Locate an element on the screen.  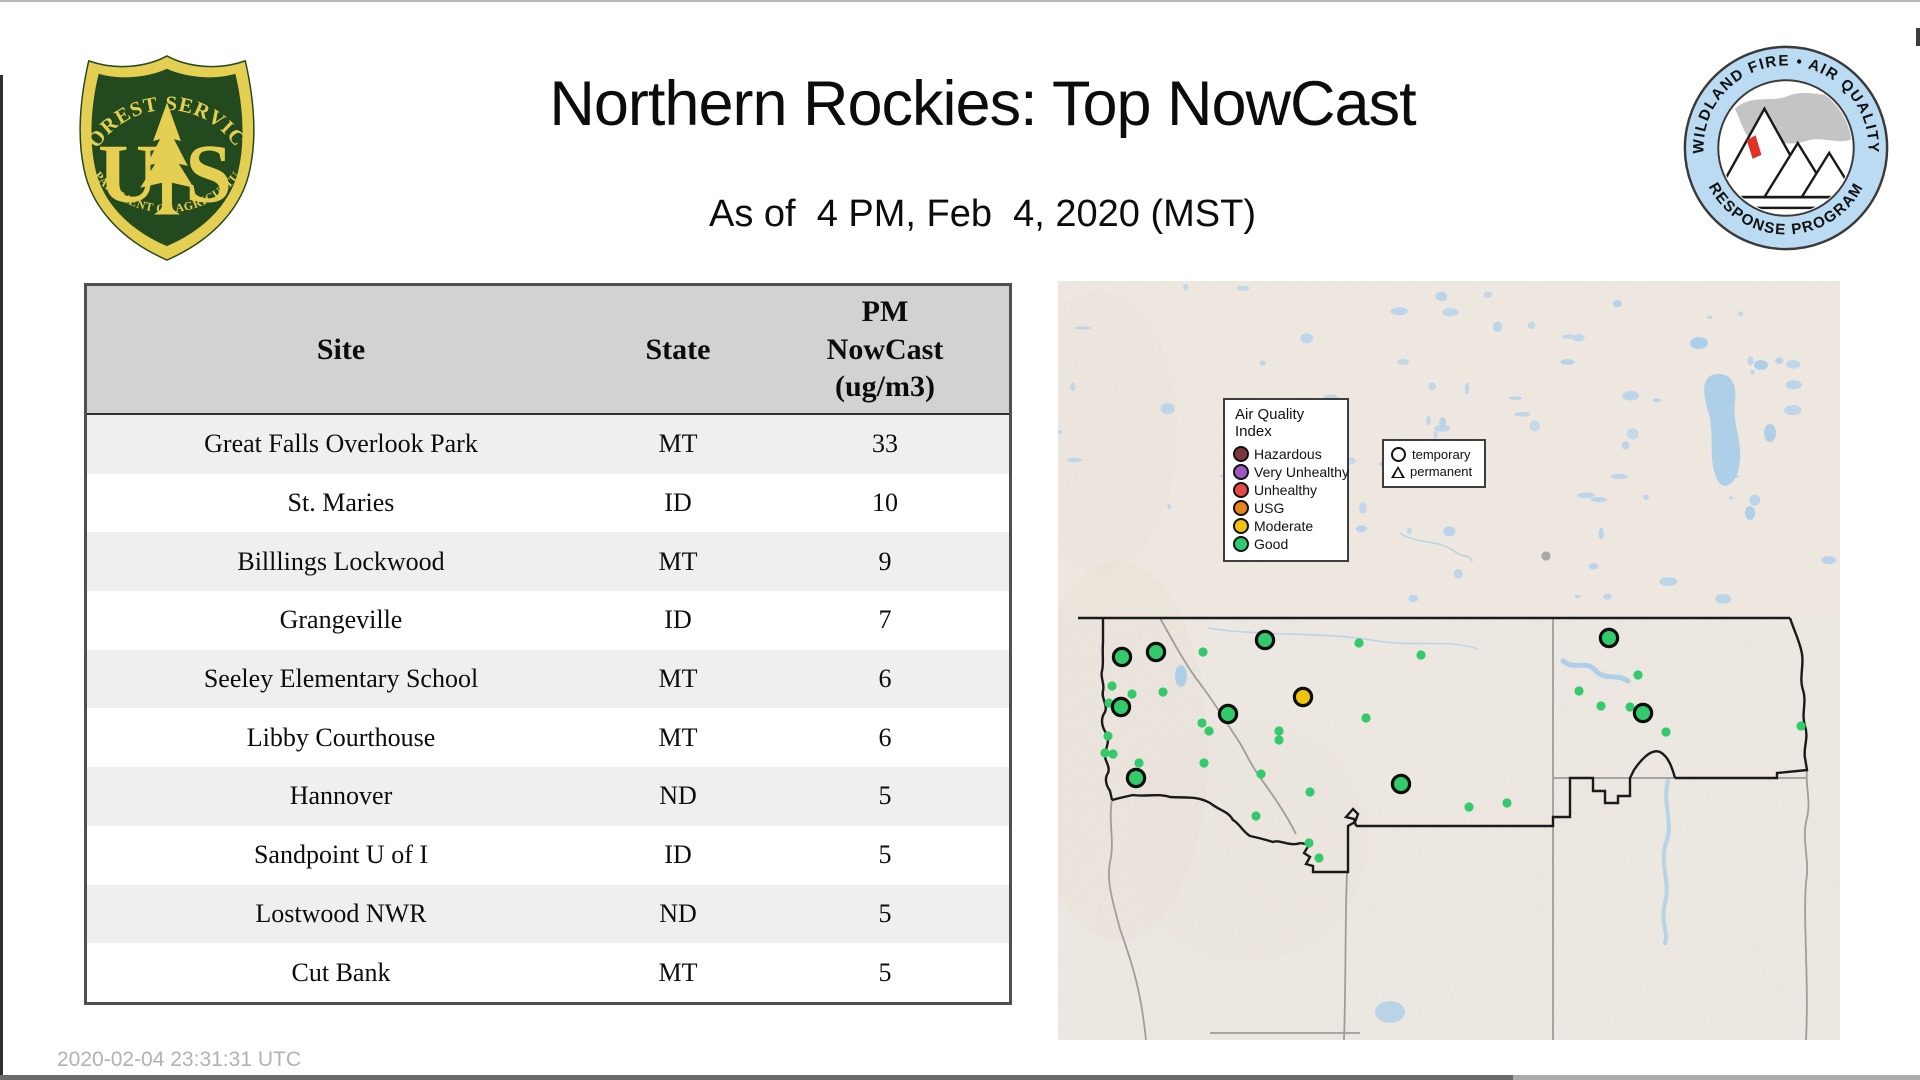
aqi-legend-item: Hazardous is located at coordinates (1287, 454).